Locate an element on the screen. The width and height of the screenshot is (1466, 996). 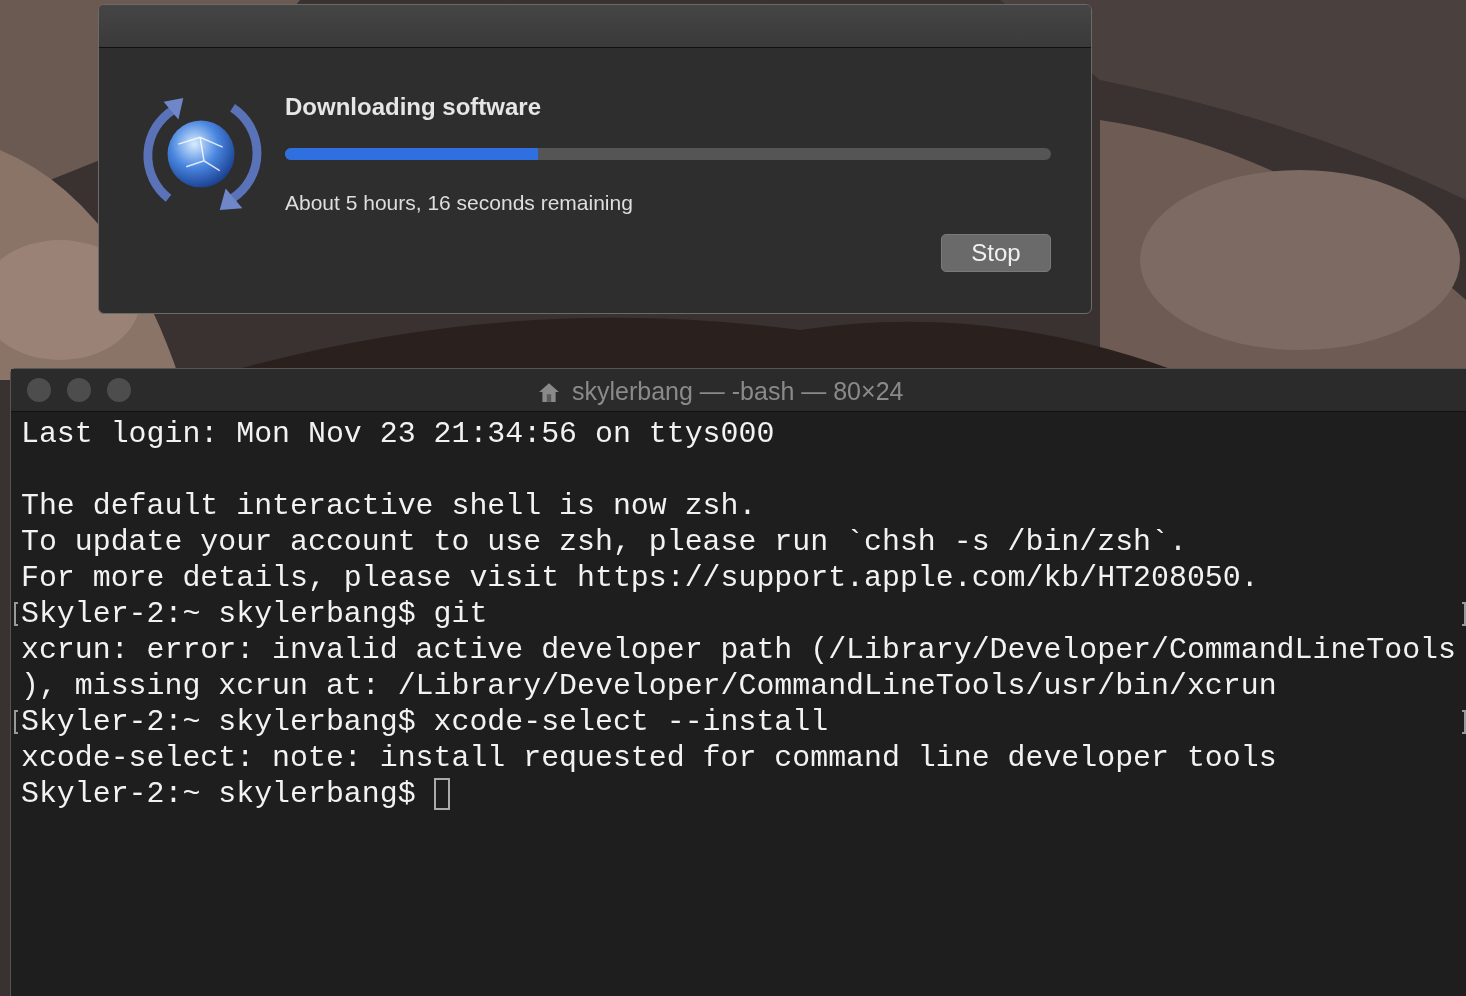
prompt-line: Skyler-2:~ skylerbang$ is located at coordinates (218, 794).